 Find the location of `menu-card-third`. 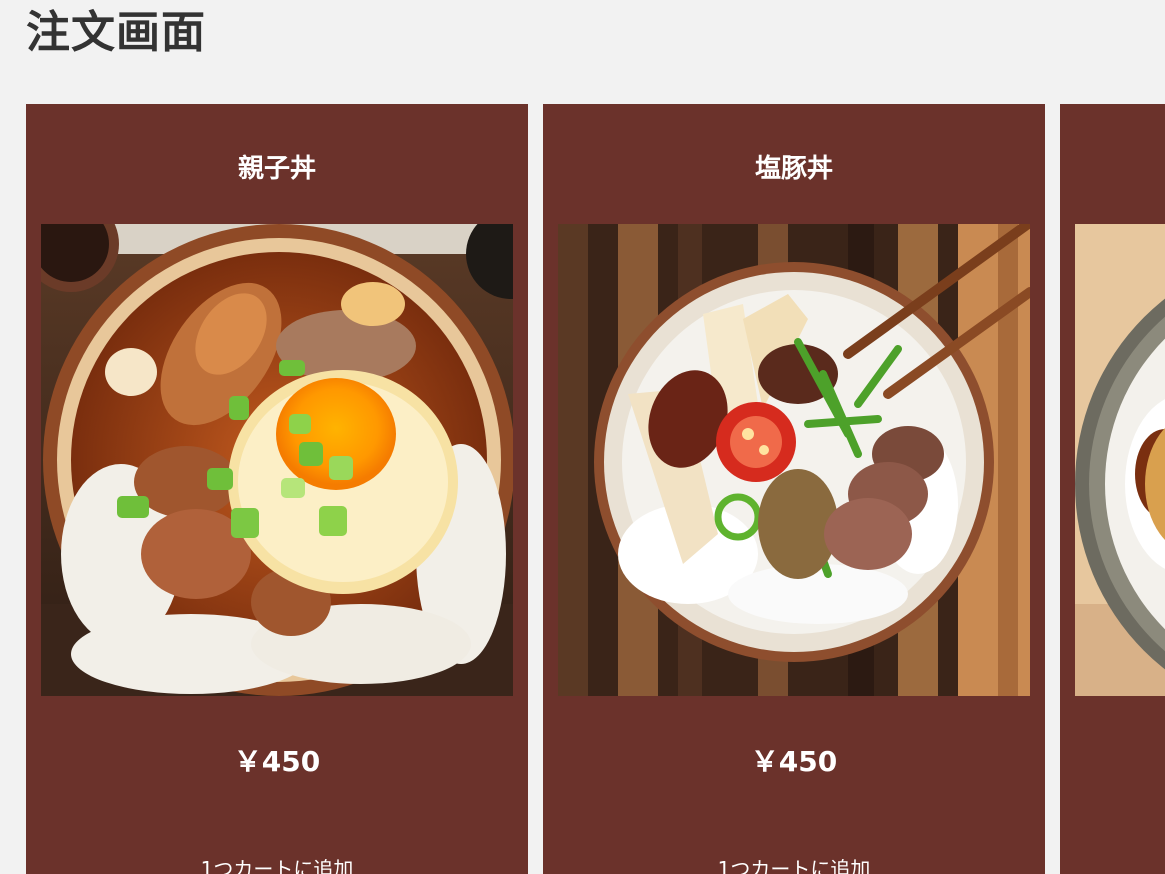

menu-card-third is located at coordinates (1112, 489).